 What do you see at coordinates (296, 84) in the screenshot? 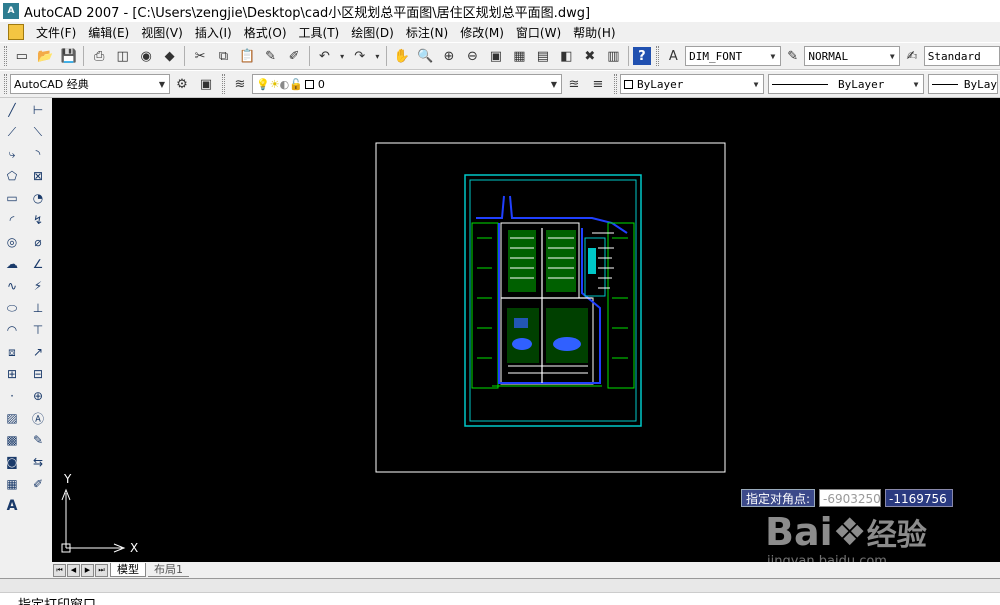
I see `layer-lock-icon: 🔓` at bounding box center [296, 84].